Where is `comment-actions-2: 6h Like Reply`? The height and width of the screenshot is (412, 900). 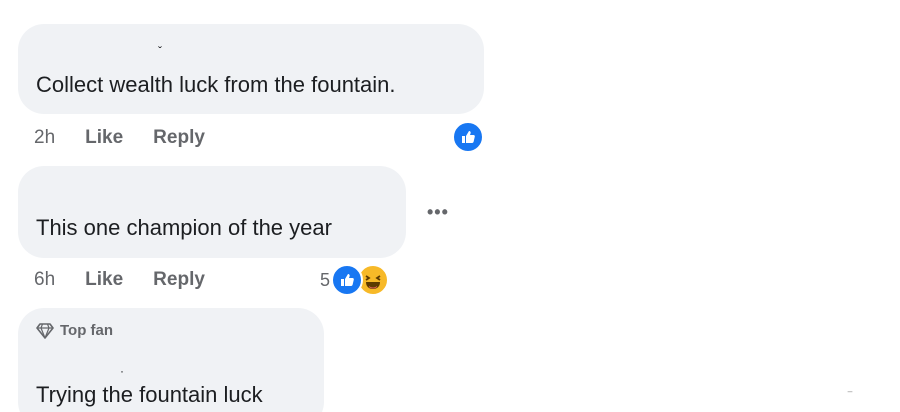 comment-actions-2: 6h Like Reply is located at coordinates (134, 280).